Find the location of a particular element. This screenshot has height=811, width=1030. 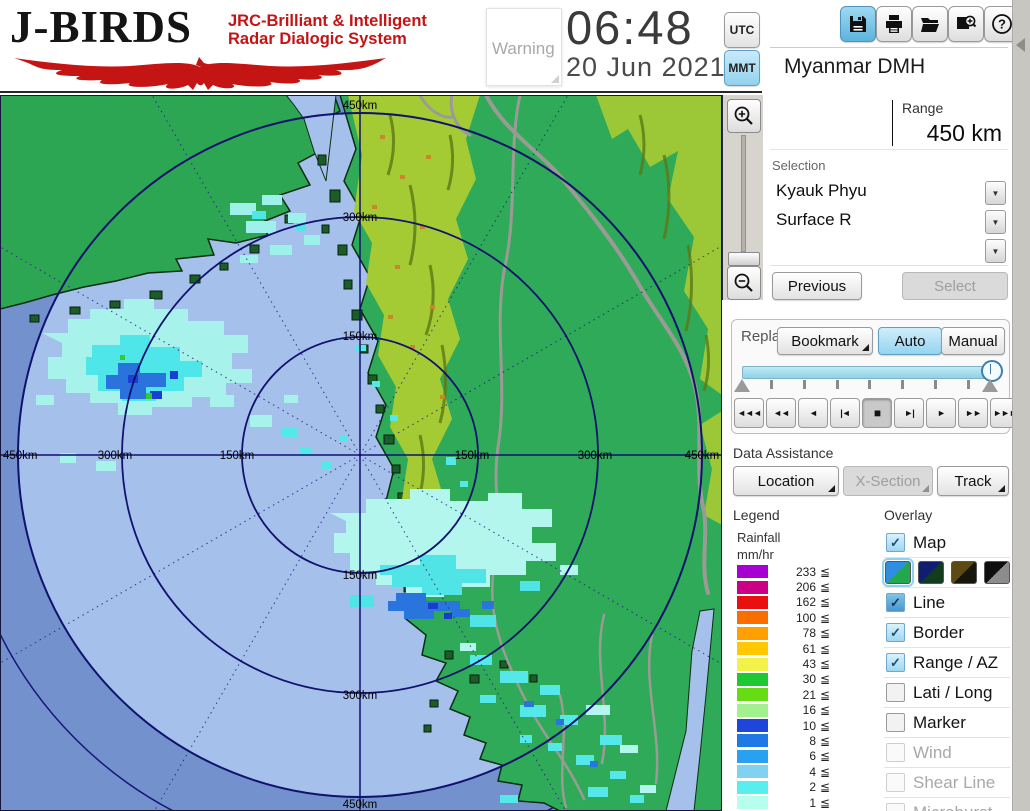

capture-zoom-icon is located at coordinates (967, 22).